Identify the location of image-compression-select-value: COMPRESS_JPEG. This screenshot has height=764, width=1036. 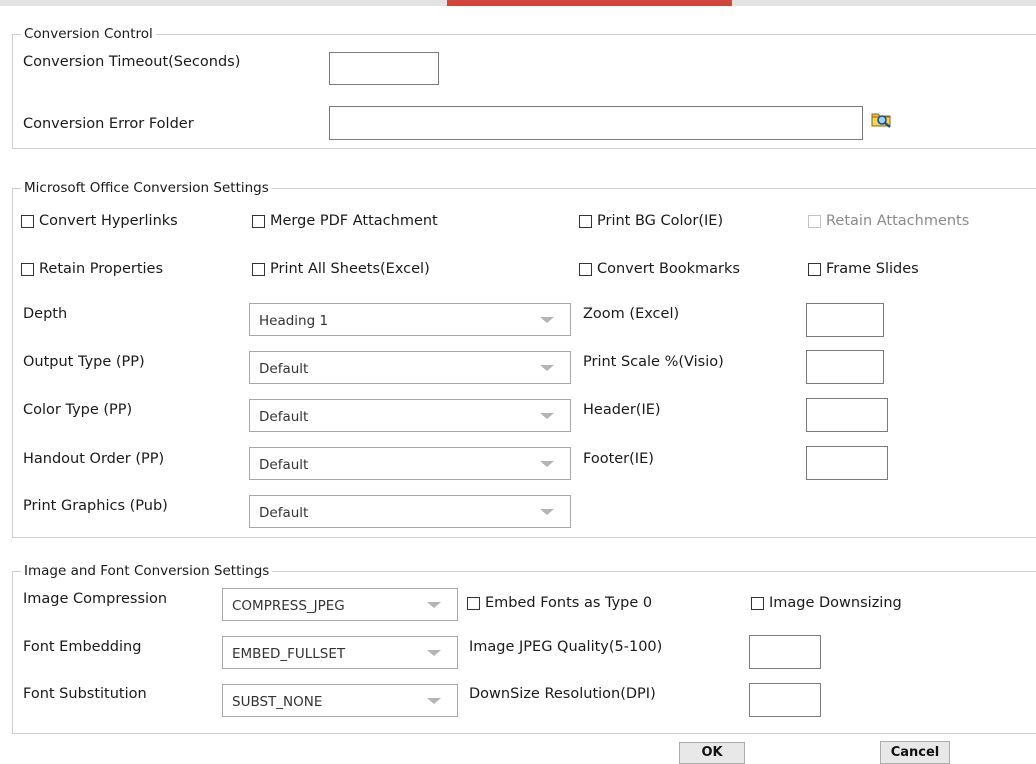
(288, 606).